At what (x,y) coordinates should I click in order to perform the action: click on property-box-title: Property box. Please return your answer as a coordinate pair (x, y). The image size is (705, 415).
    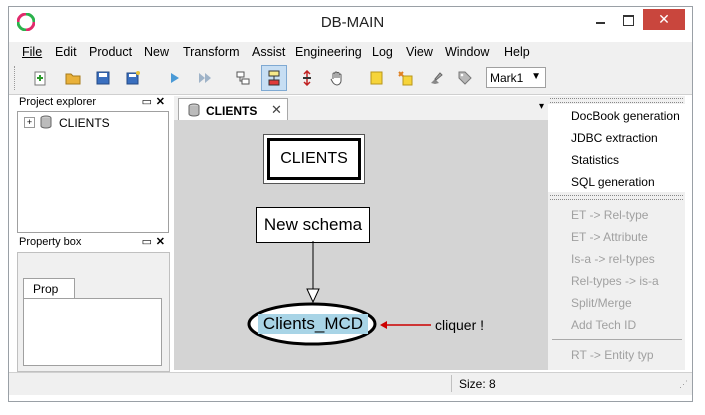
    Looking at the image, I should click on (50, 242).